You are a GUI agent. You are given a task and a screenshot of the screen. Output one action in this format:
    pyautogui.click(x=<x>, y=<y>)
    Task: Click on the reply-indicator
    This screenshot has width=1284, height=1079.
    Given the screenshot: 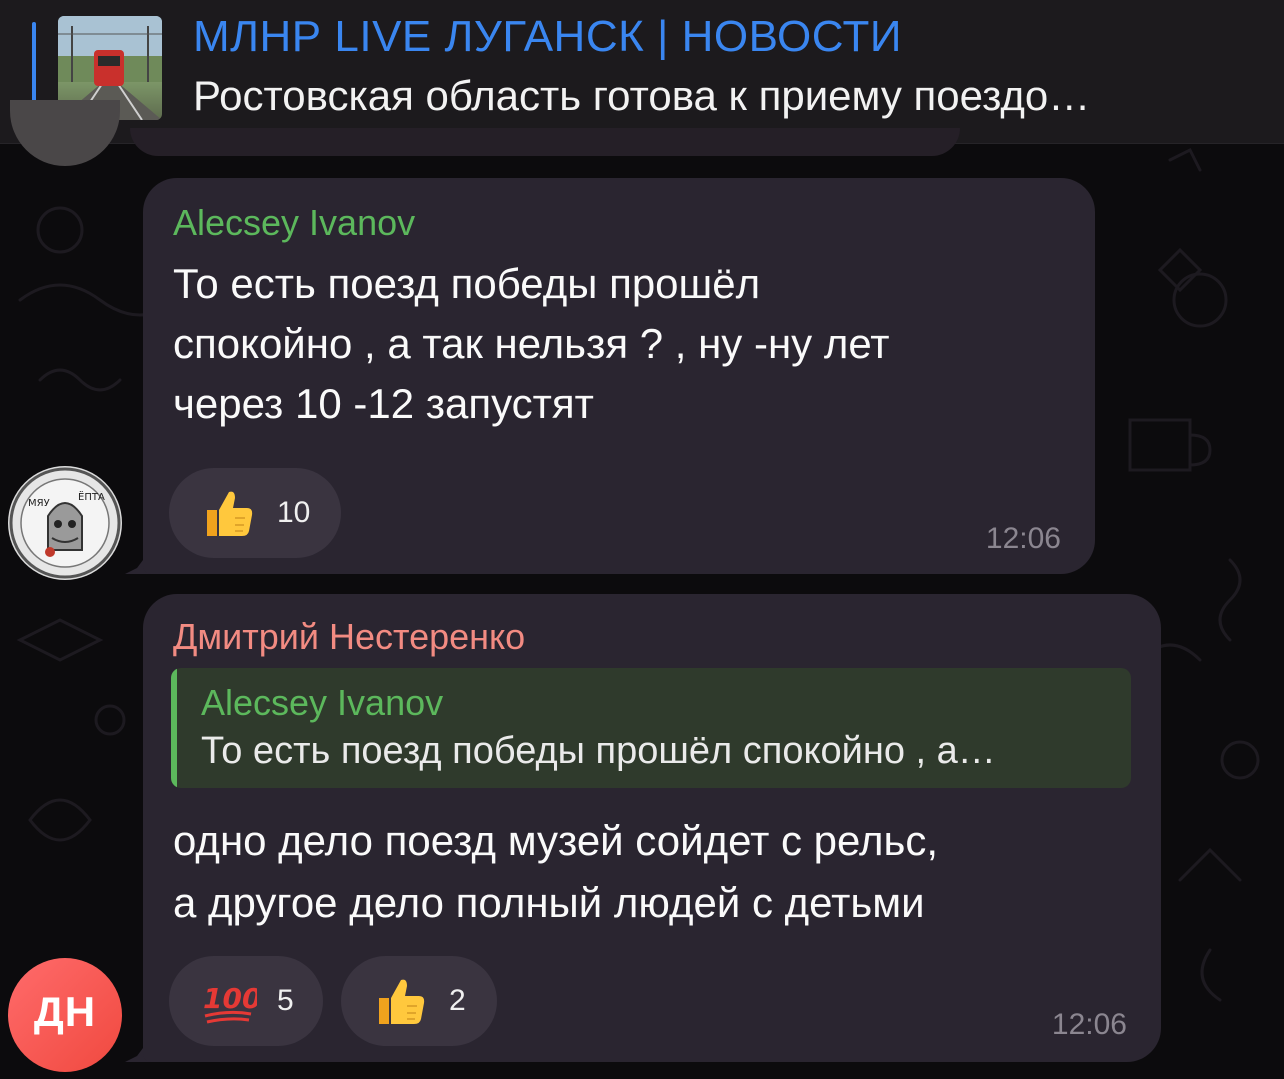 What is the action you would take?
    pyautogui.click(x=174, y=728)
    